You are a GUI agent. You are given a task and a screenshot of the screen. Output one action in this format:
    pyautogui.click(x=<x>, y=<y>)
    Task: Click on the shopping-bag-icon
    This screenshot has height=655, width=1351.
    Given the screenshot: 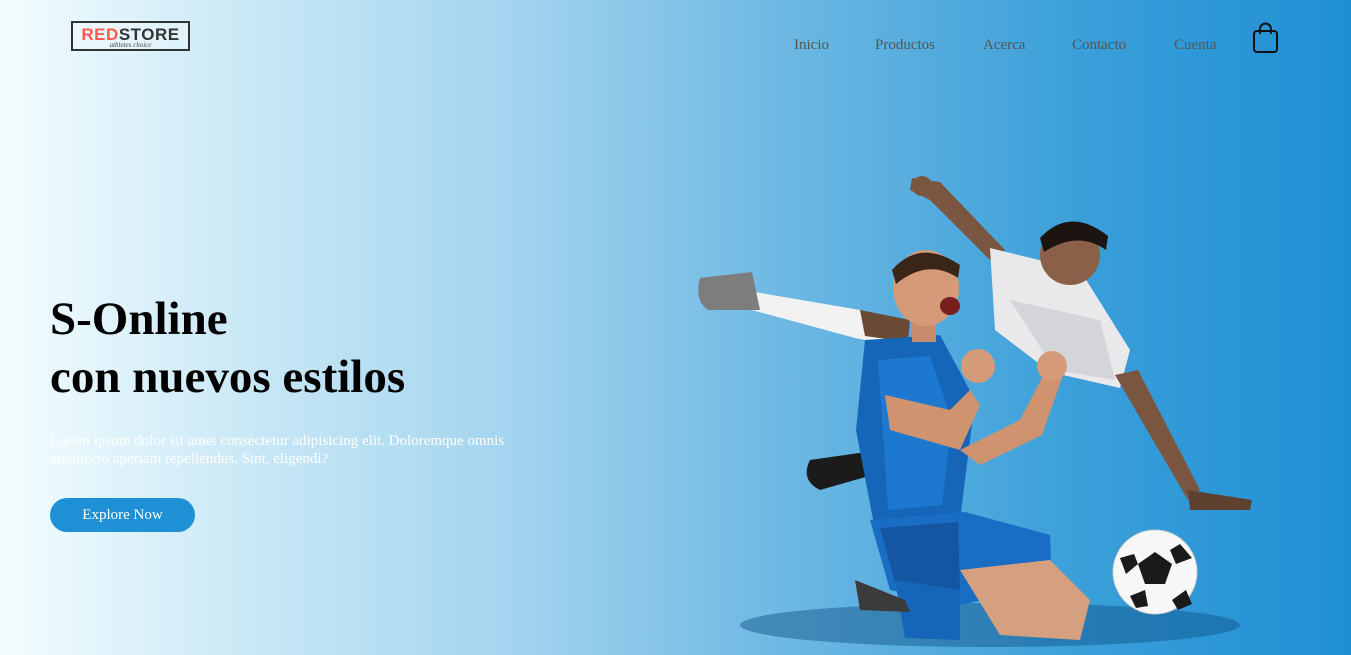 What is the action you would take?
    pyautogui.click(x=1265, y=38)
    